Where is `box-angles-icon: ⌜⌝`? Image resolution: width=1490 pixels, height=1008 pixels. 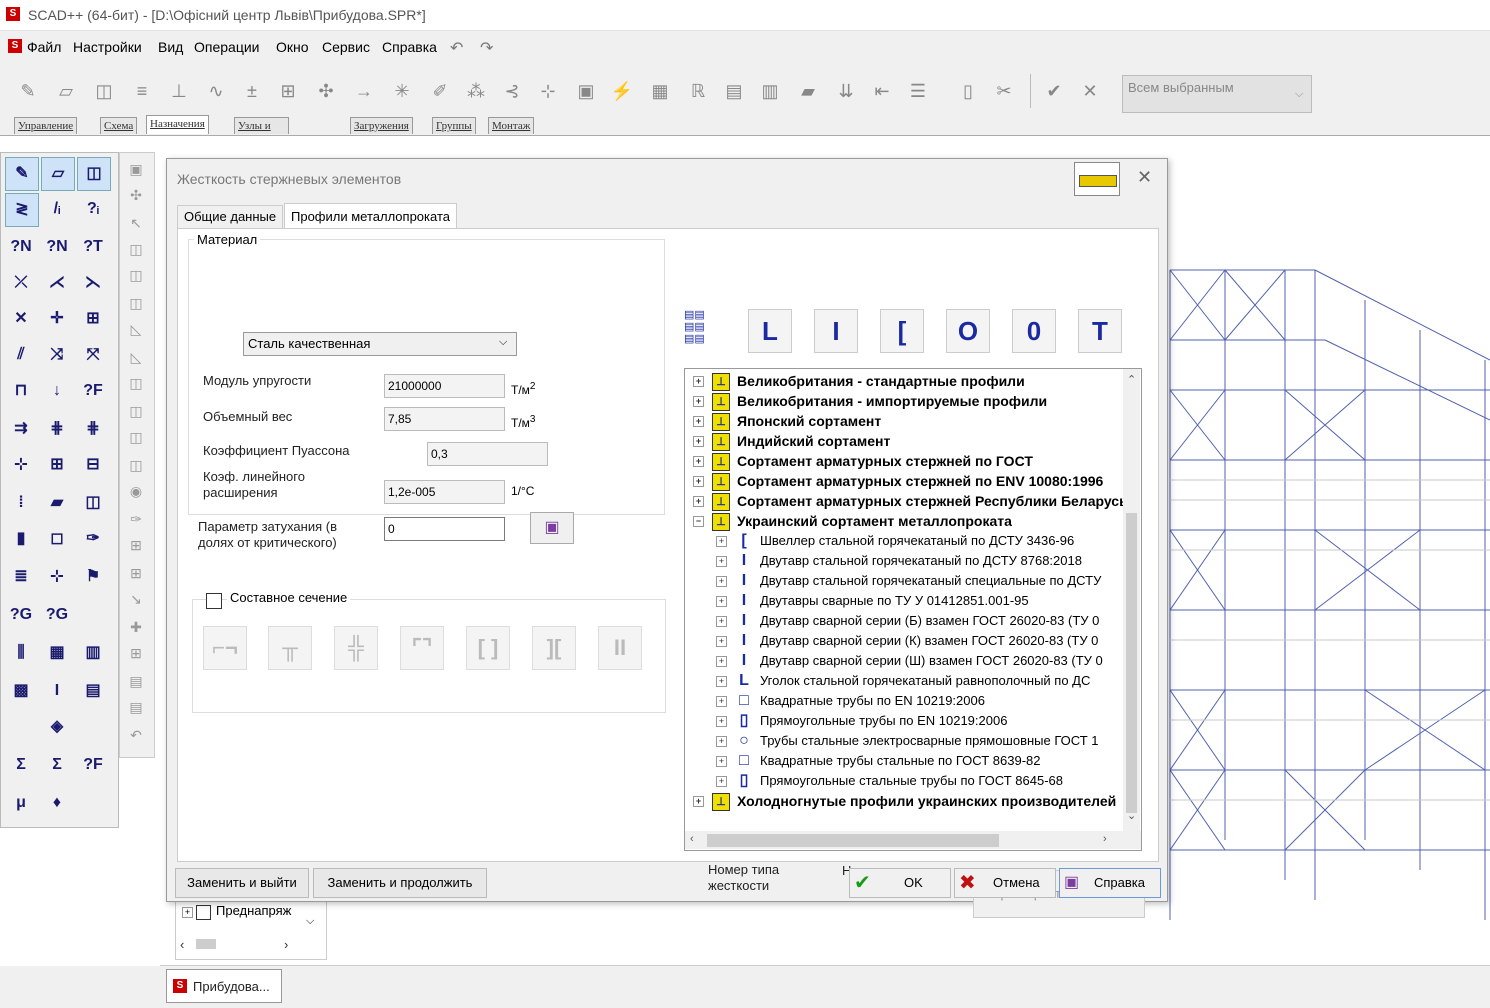
box-angles-icon: ⌜⌝ is located at coordinates (422, 648).